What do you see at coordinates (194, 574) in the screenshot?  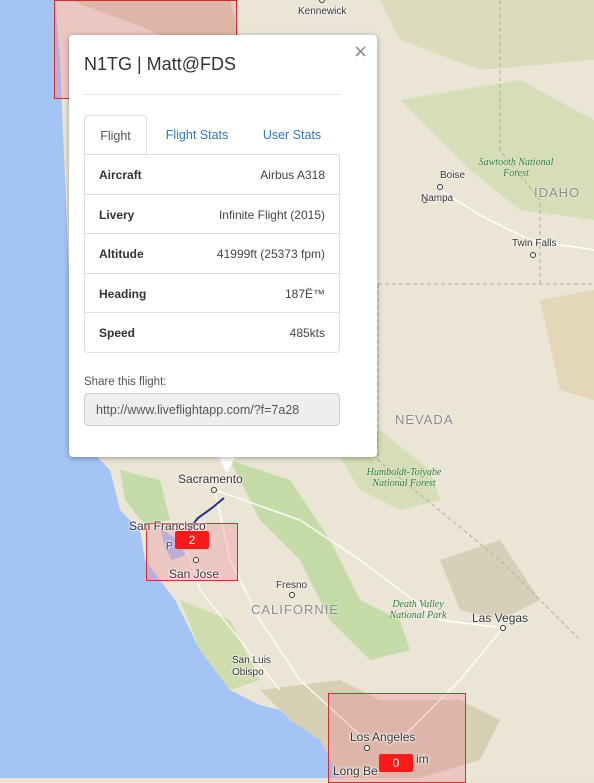 I see `city-label-san-jose: San Jose` at bounding box center [194, 574].